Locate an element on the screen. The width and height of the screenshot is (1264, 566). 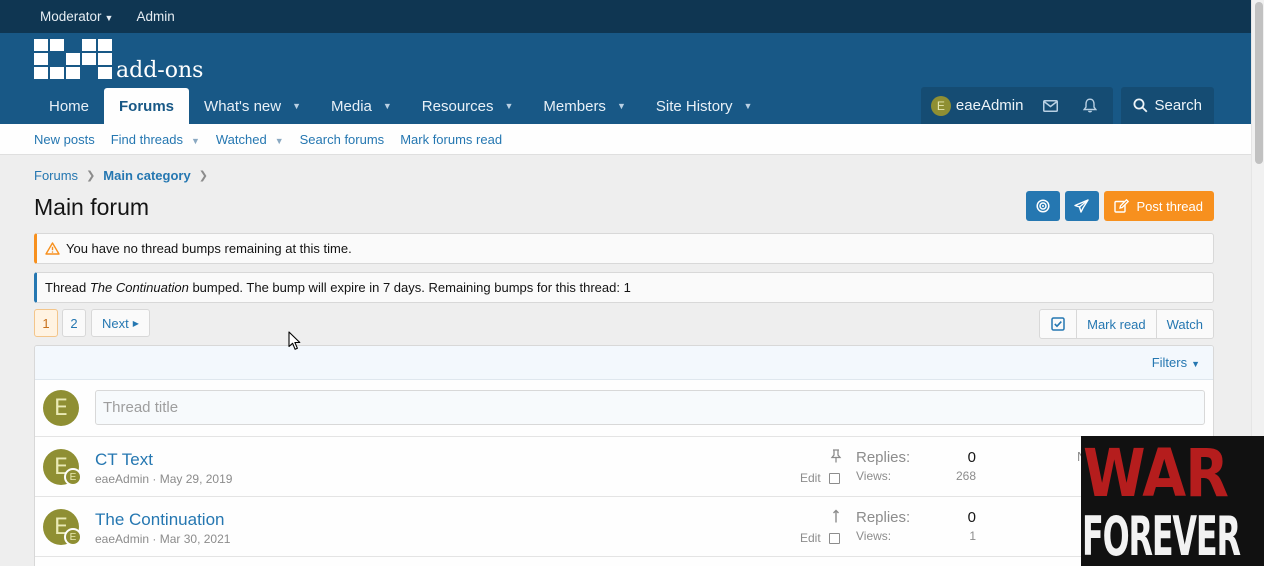
page-title: Main forum is located at coordinates (92, 207).